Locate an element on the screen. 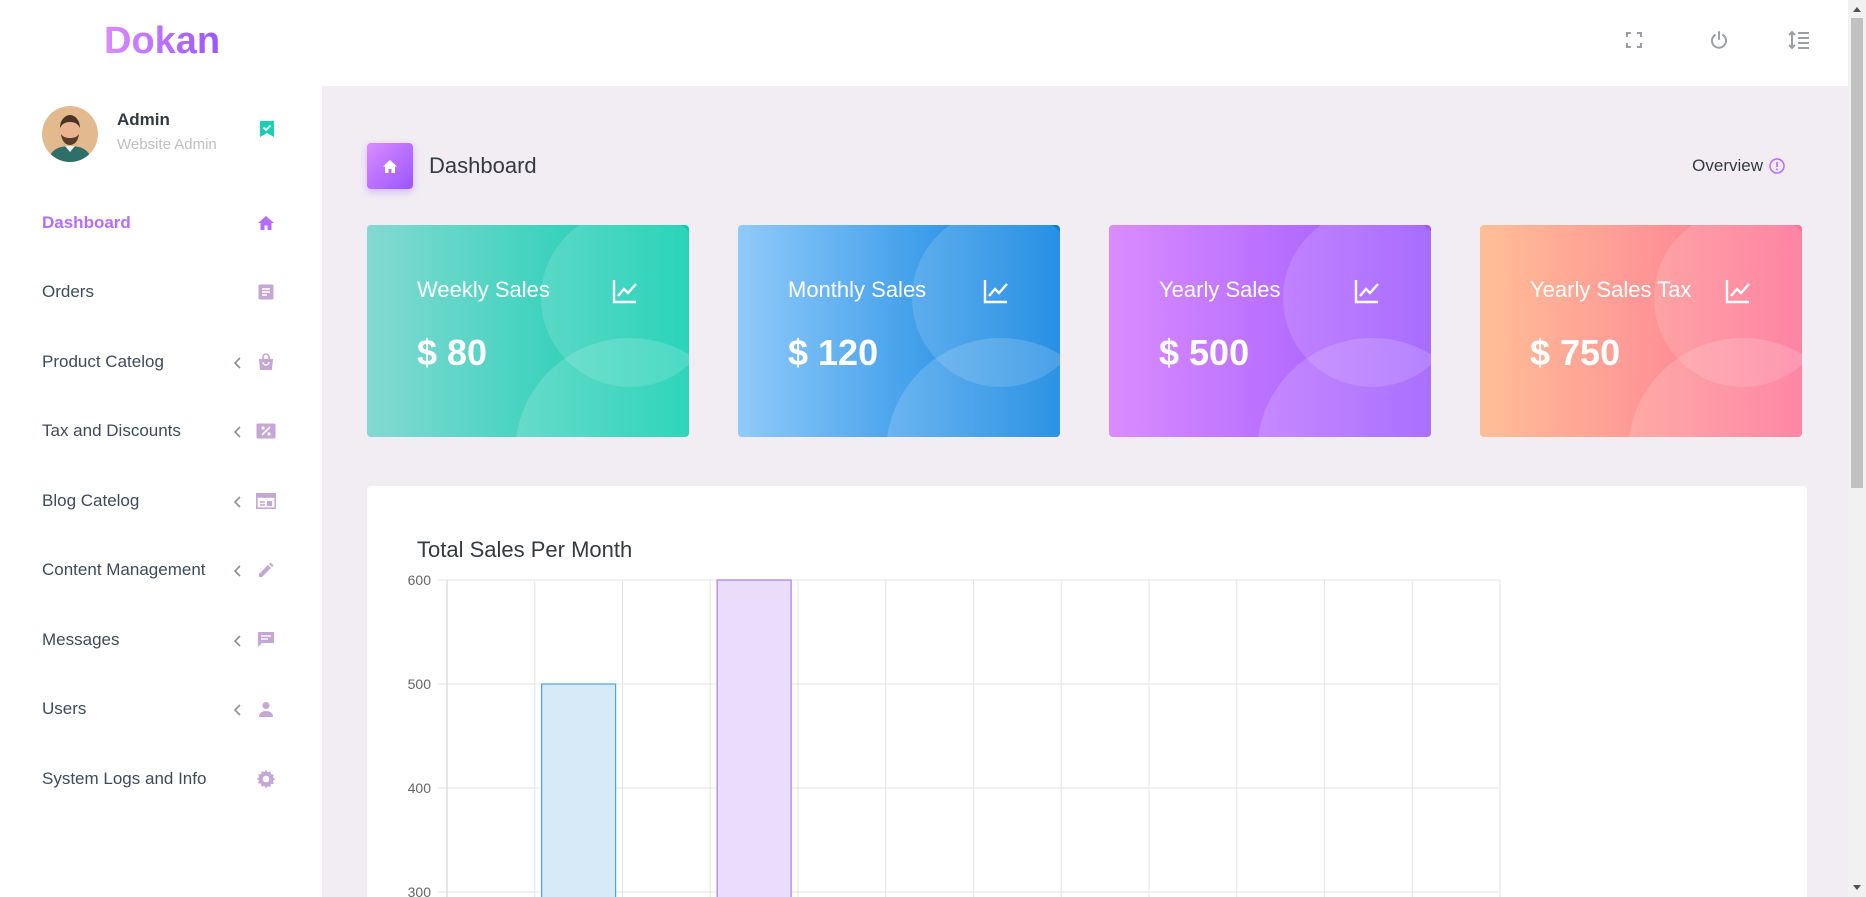 The width and height of the screenshot is (1866, 897). scroll-down-icon is located at coordinates (1857, 888).